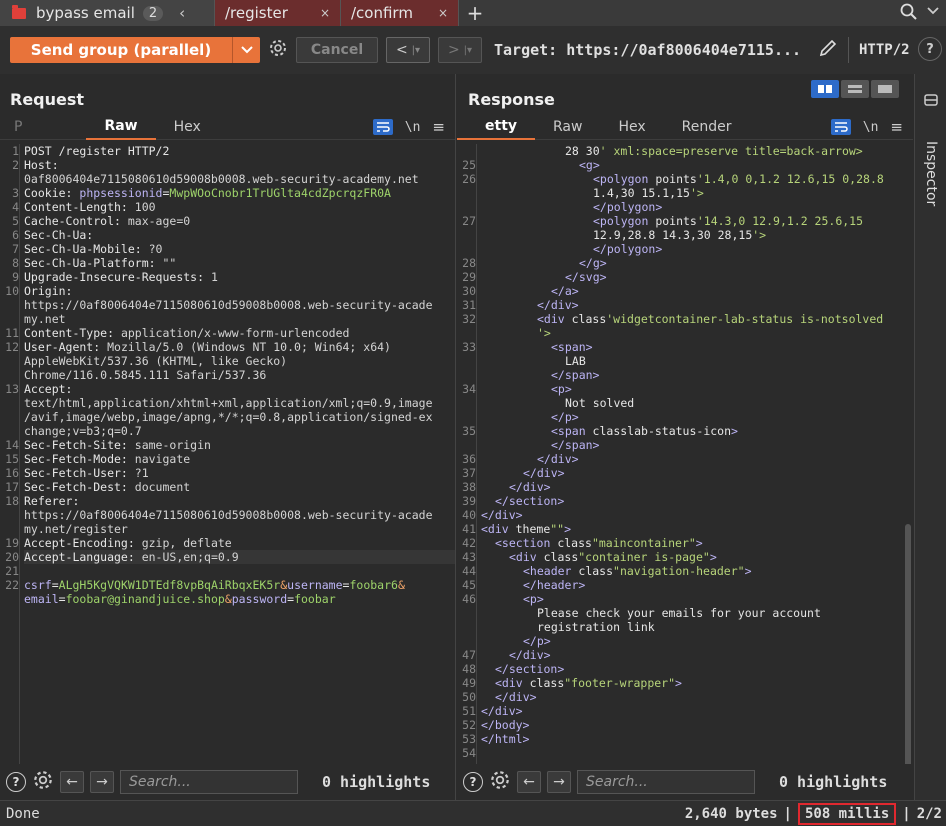 Image resolution: width=946 pixels, height=826 pixels. Describe the element at coordinates (692, 543) in the screenshot. I see `code-line: <section class"maincontainer">` at that location.